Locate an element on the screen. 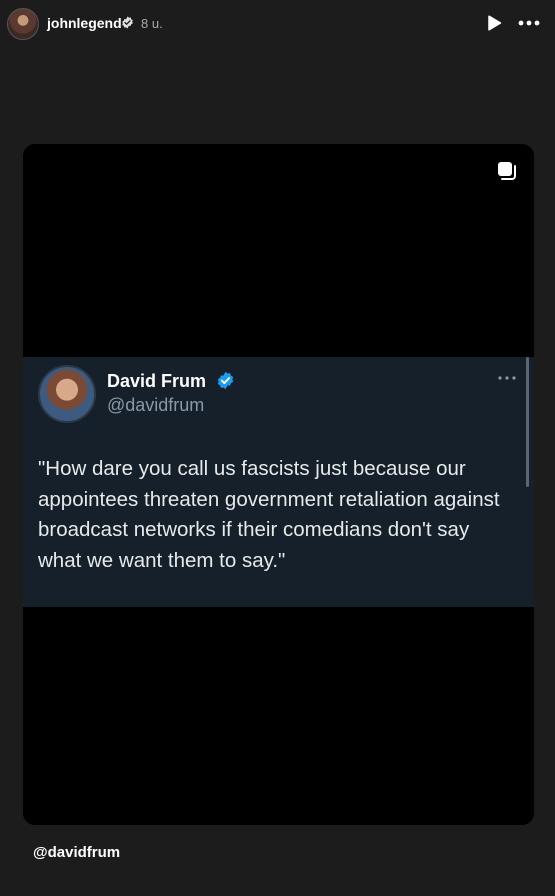  more-options-icon is located at coordinates (529, 23).